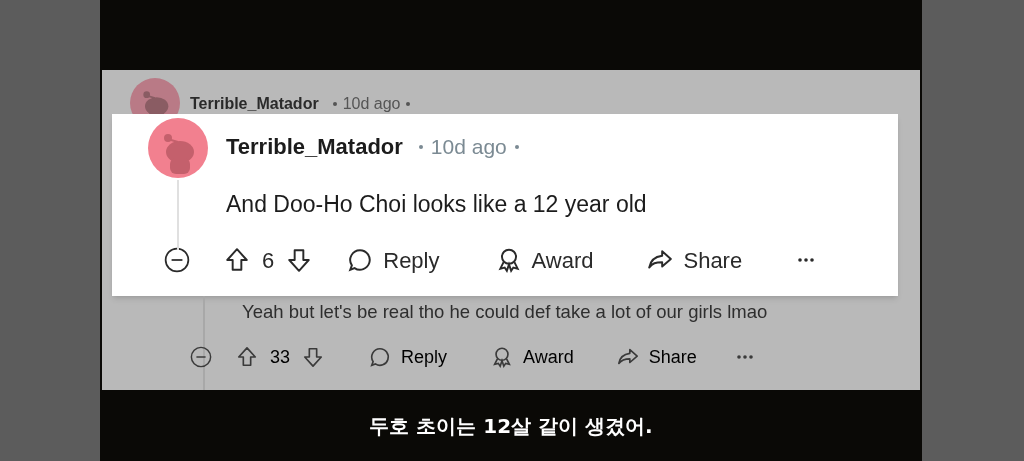 This screenshot has height=461, width=1024. Describe the element at coordinates (436, 204) in the screenshot. I see `comment-text: And Doo-Ho Choi looks like a 12 year old` at that location.